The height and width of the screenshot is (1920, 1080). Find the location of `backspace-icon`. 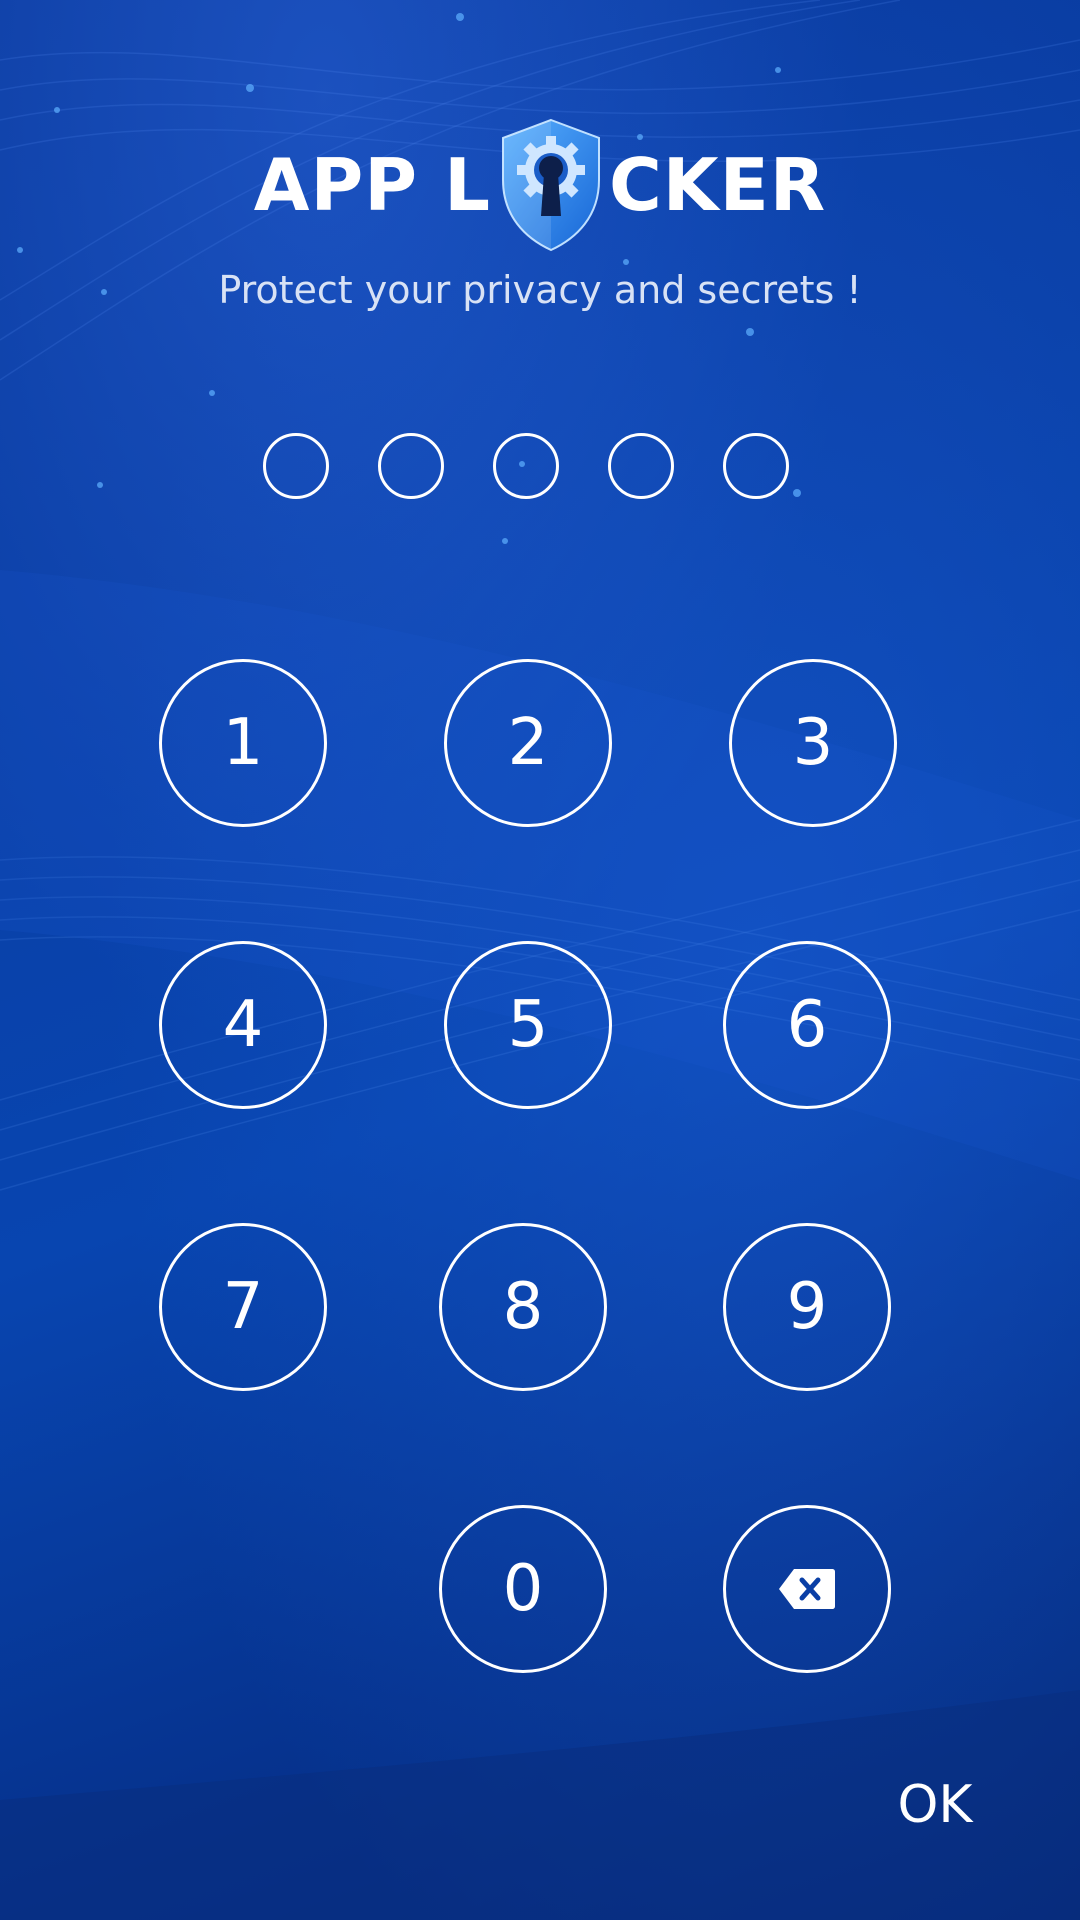

backspace-icon is located at coordinates (807, 1589).